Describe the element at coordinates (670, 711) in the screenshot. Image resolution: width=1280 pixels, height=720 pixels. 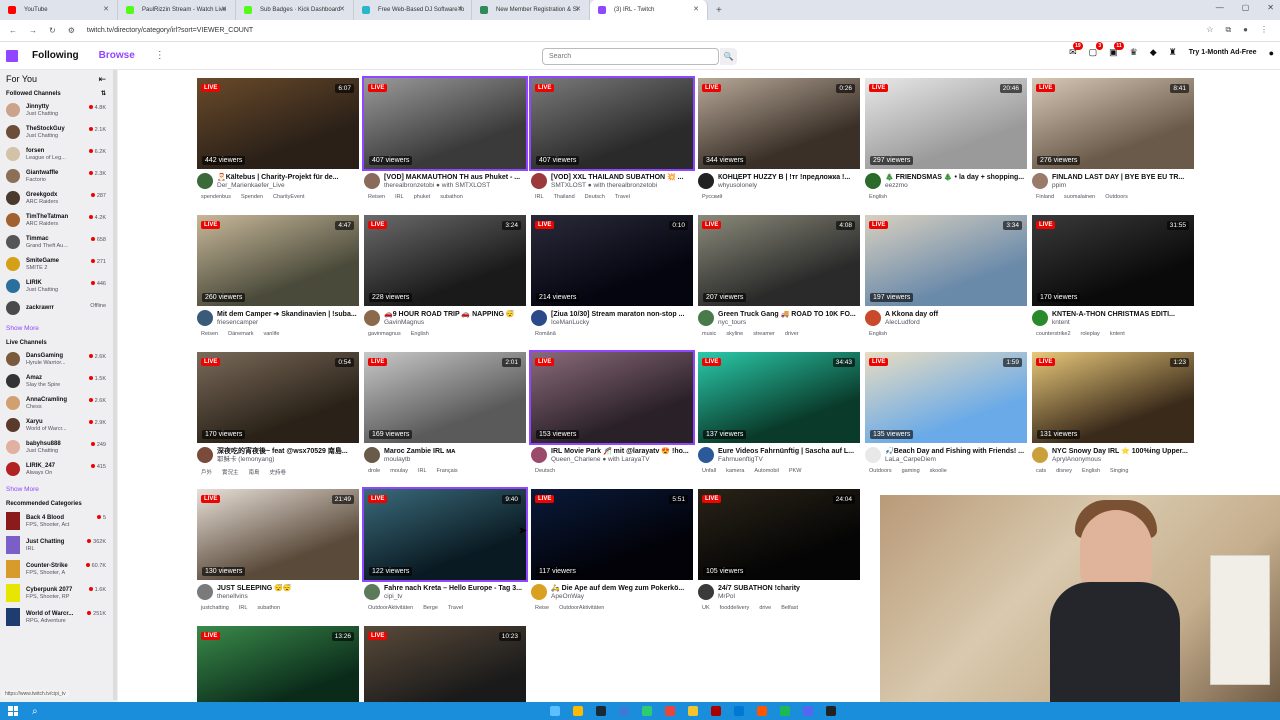
I see `chrome-icon` at that location.